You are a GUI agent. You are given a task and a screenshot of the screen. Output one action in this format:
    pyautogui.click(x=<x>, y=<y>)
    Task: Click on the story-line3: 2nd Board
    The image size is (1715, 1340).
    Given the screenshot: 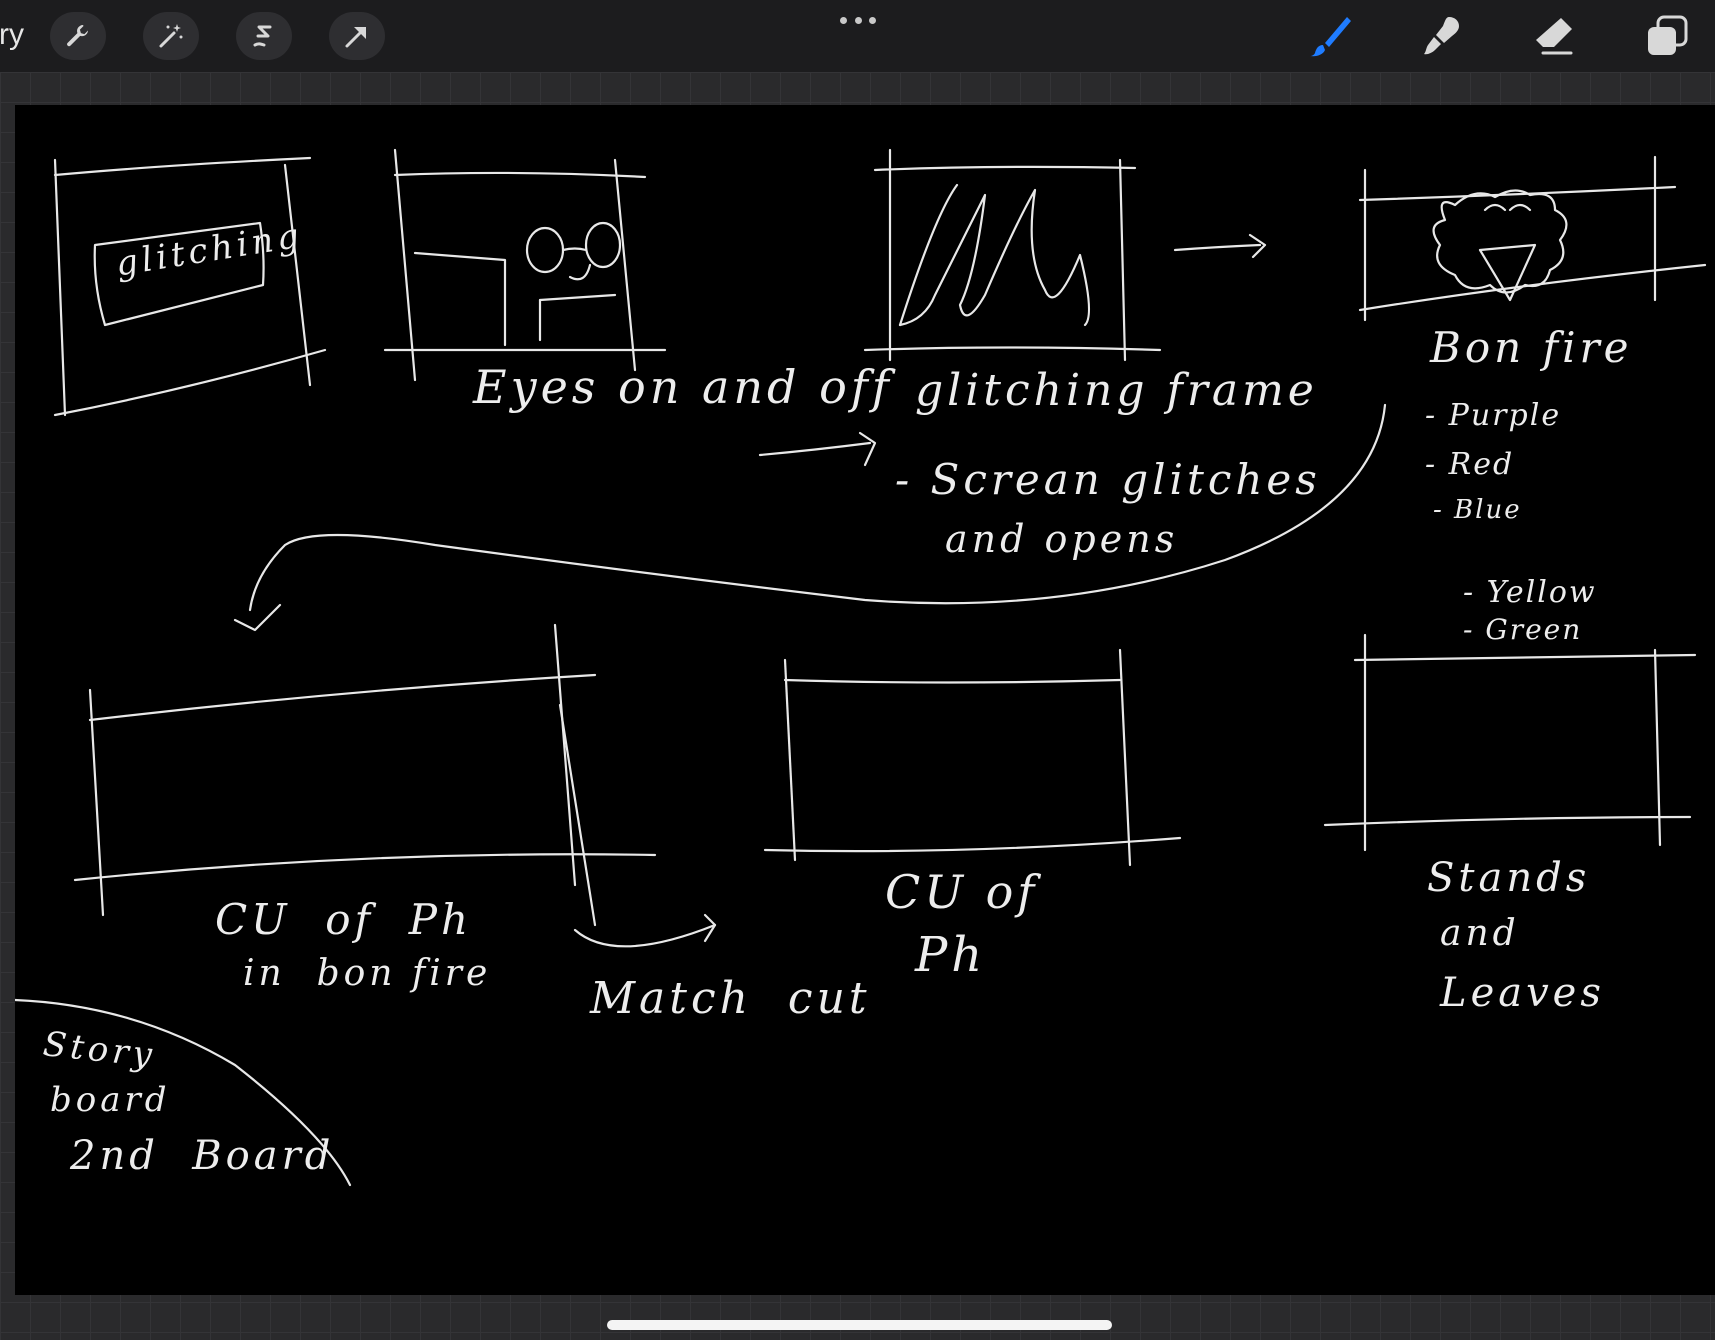 What is the action you would take?
    pyautogui.click(x=202, y=1156)
    